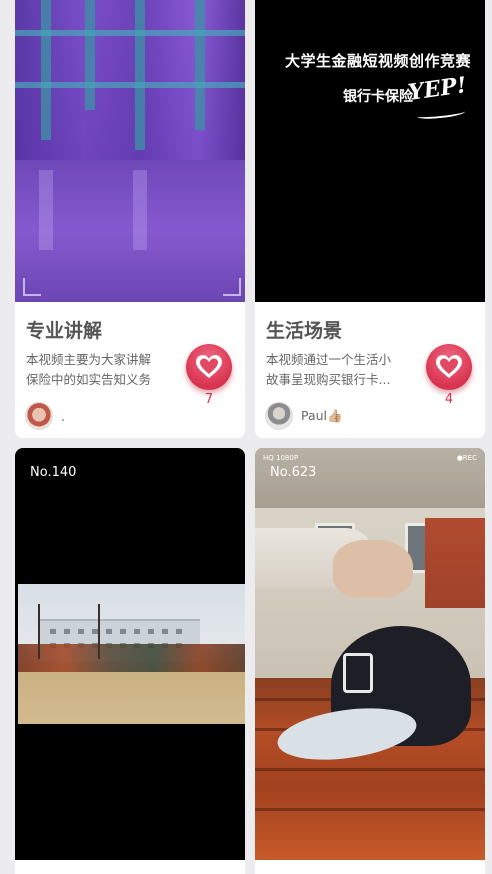 This screenshot has width=492, height=874. Describe the element at coordinates (370, 458) in the screenshot. I see `camera-overlay: HQ 1080P ●REC` at that location.